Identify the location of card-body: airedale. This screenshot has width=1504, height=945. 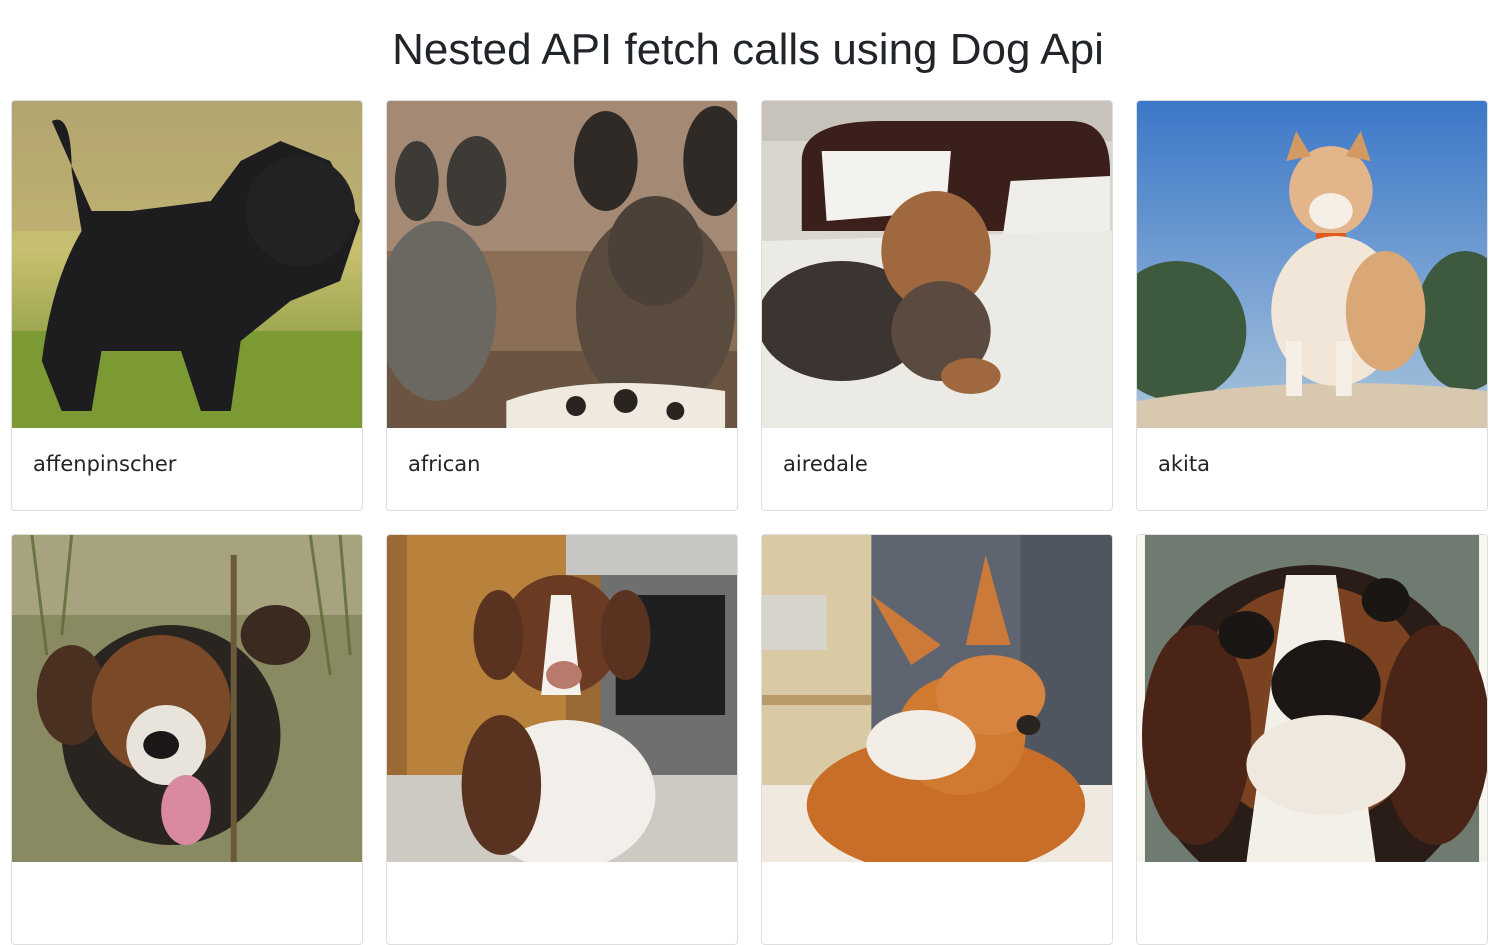
(937, 469).